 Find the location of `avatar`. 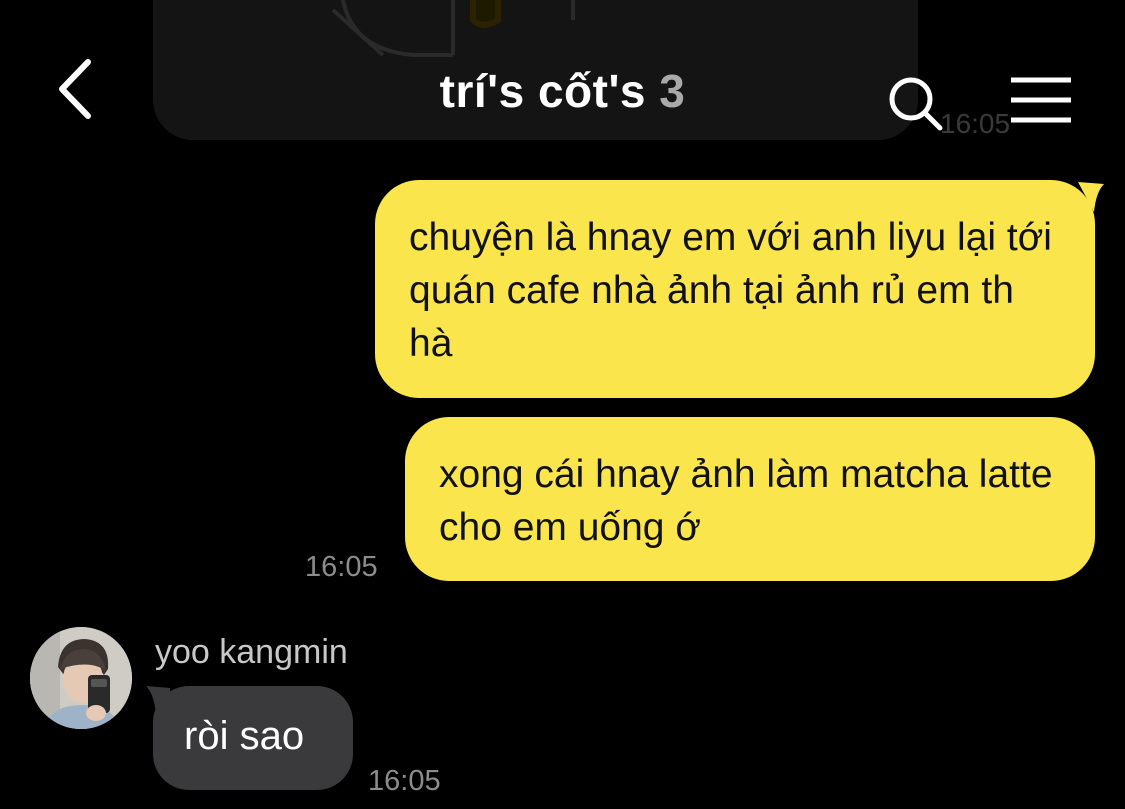

avatar is located at coordinates (81, 678).